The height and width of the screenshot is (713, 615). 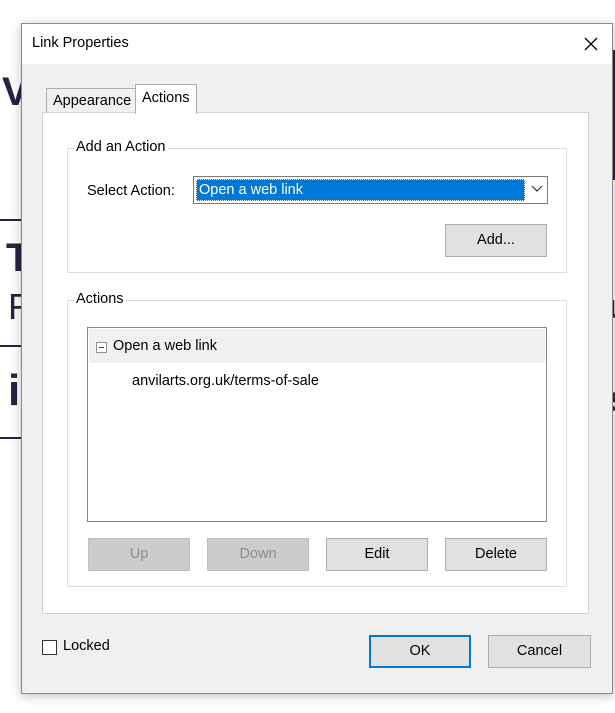 I want to click on tab-label: Appearance, so click(x=92, y=101).